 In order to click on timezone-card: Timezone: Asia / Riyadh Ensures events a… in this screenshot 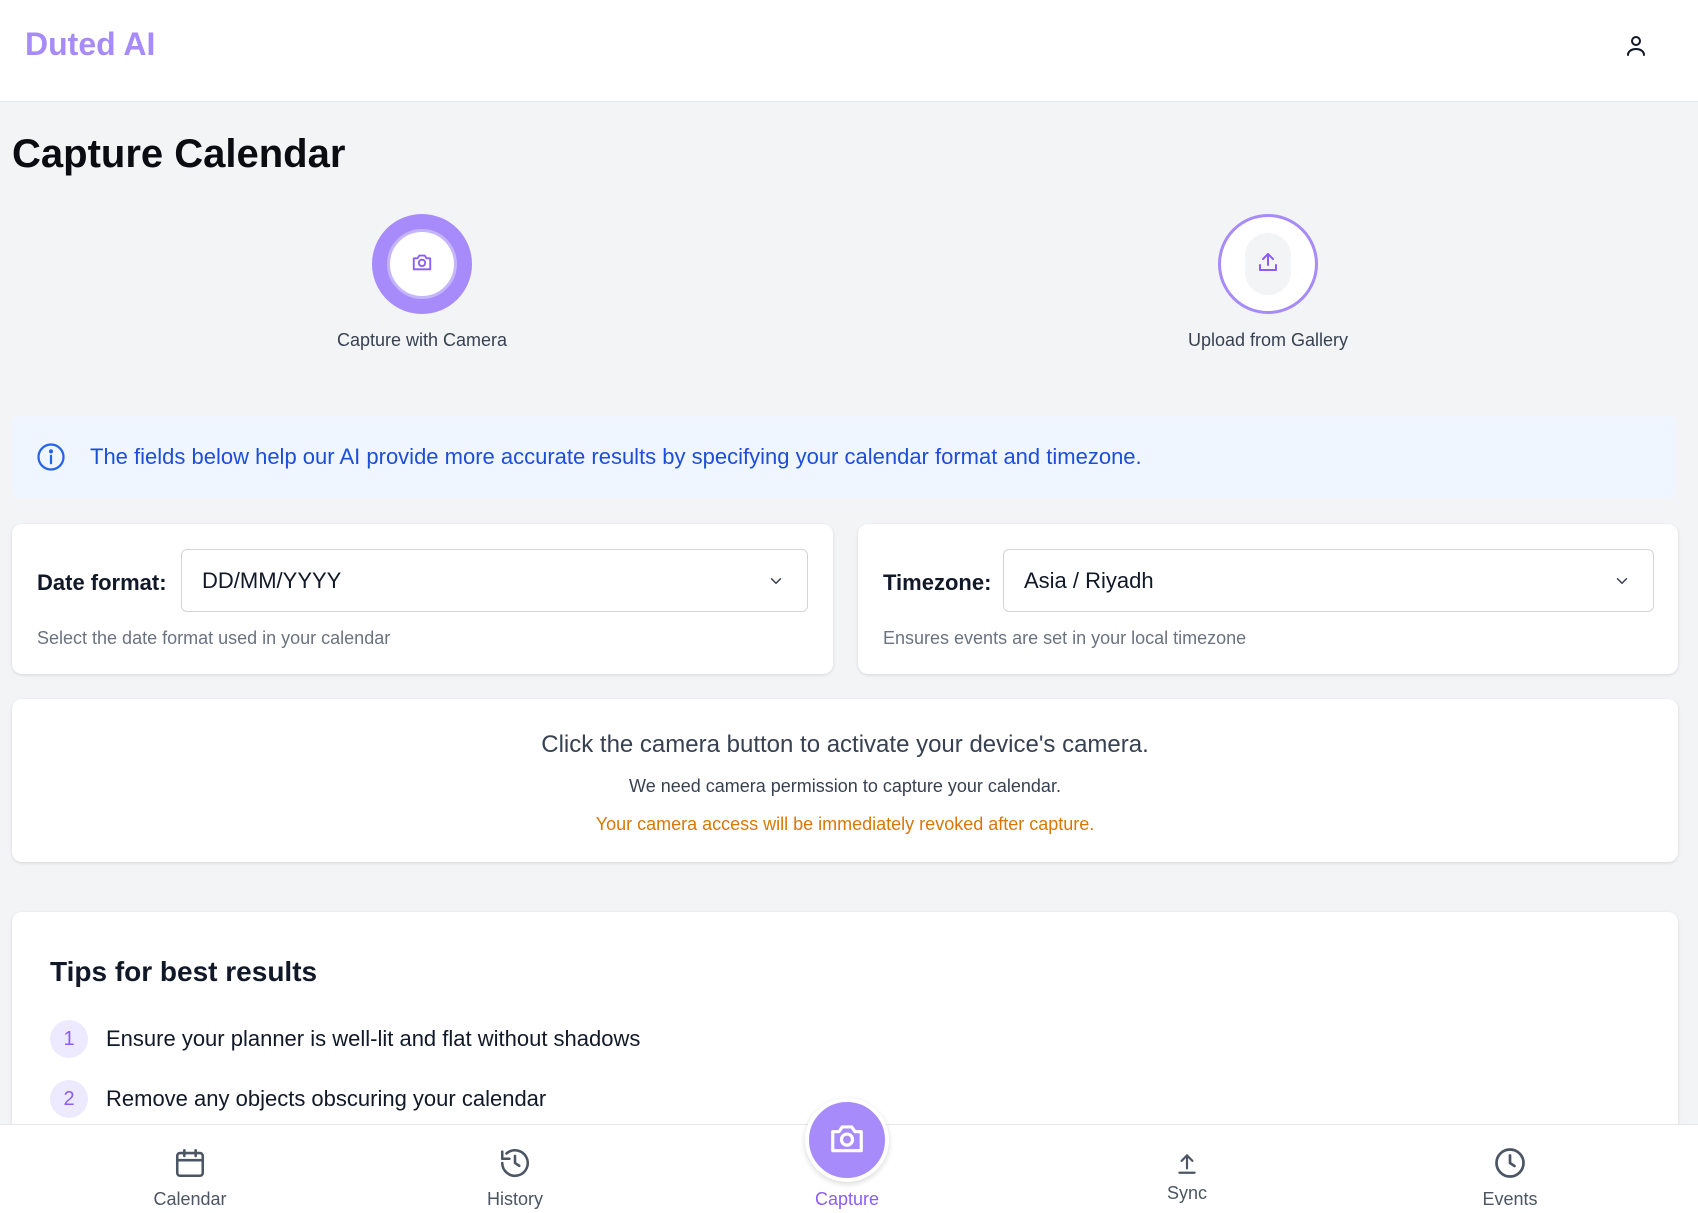, I will do `click(1268, 599)`.